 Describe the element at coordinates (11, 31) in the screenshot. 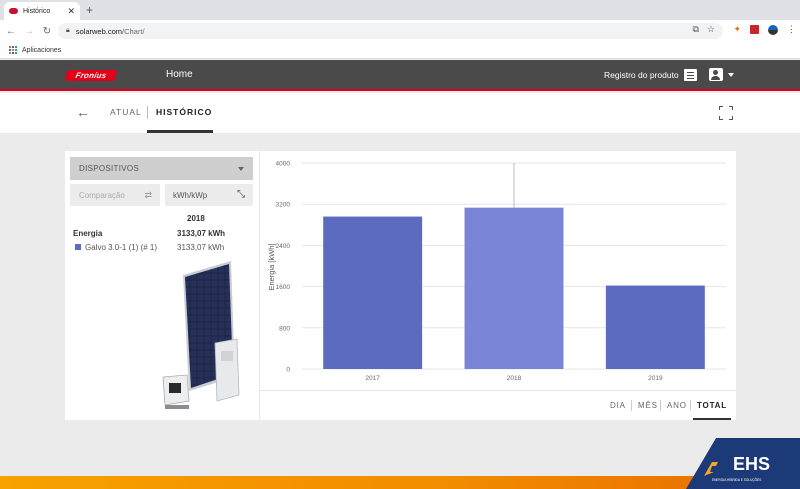

I see `back-icon: ←` at that location.